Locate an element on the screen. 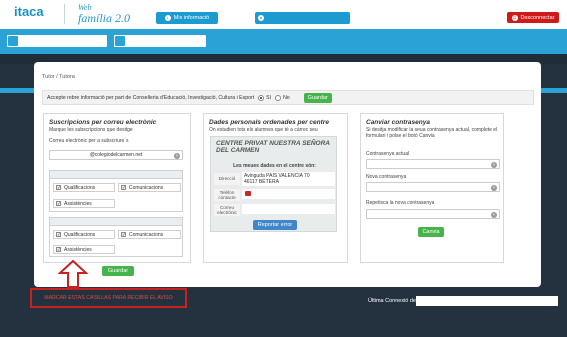  phone-value is located at coordinates (288, 194).